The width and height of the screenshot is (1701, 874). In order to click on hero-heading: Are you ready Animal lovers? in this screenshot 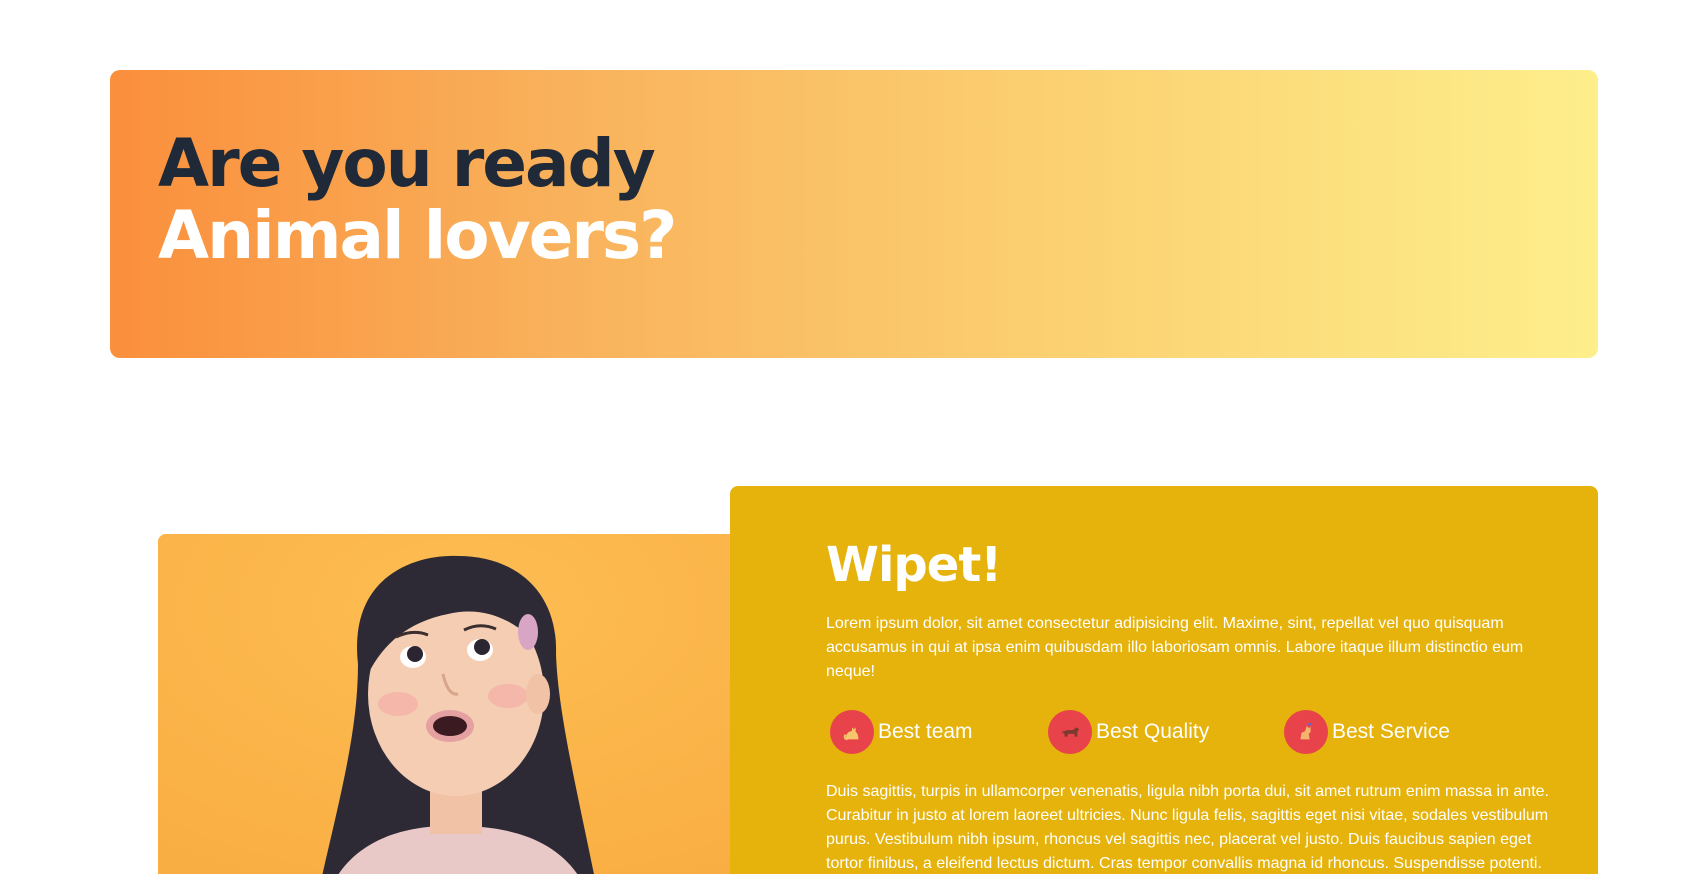, I will do `click(878, 200)`.